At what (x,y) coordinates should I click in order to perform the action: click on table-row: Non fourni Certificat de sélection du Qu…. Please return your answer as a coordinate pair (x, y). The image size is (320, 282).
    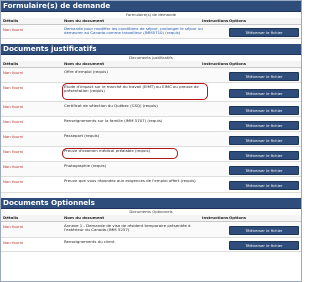
    Looking at the image, I should click on (151, 109).